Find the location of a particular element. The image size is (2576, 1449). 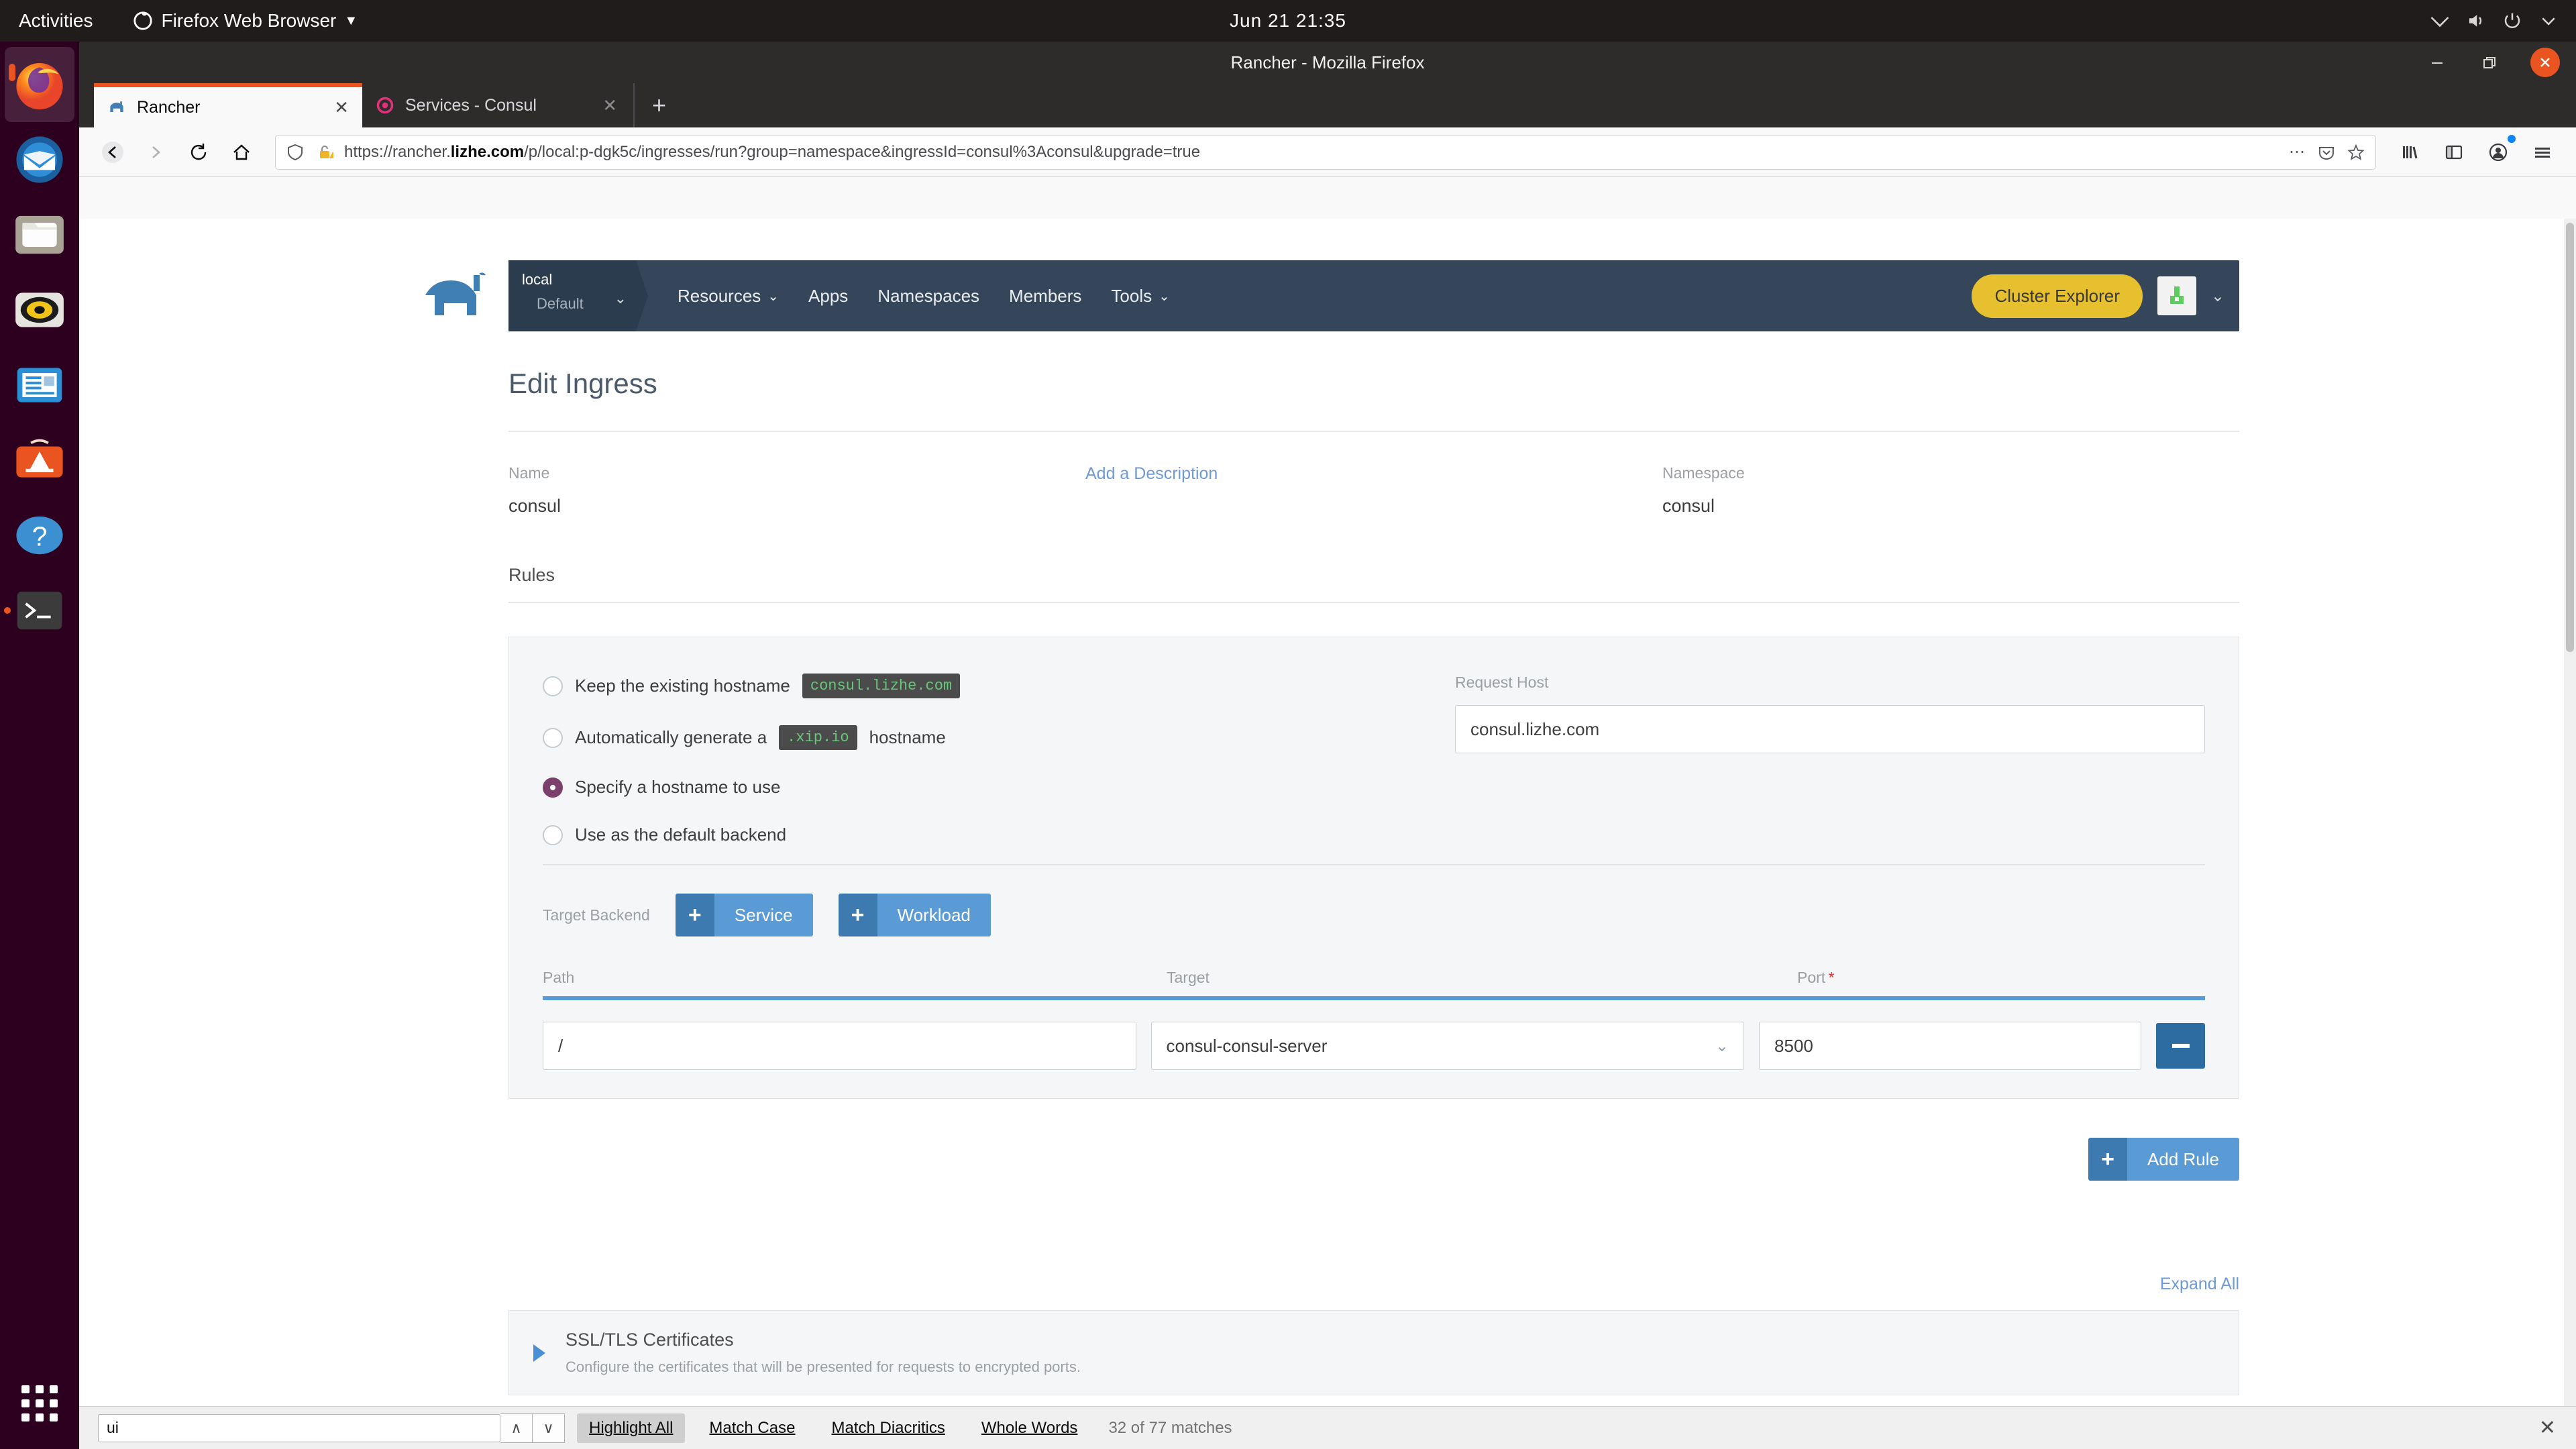

pocket-icon is located at coordinates (2326, 152).